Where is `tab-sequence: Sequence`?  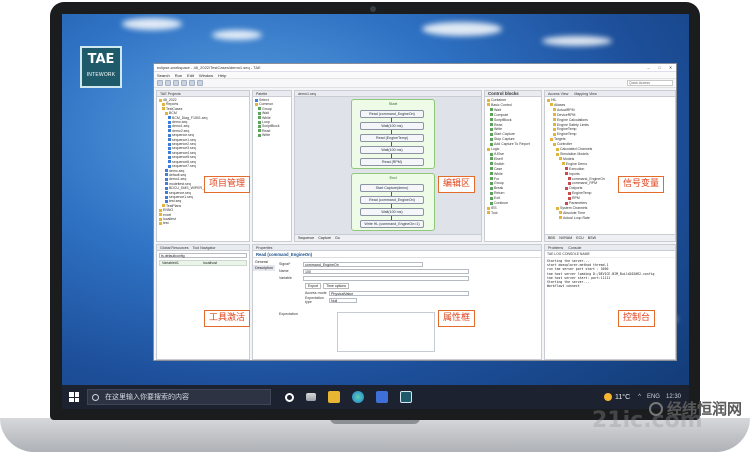 tab-sequence: Sequence is located at coordinates (306, 238).